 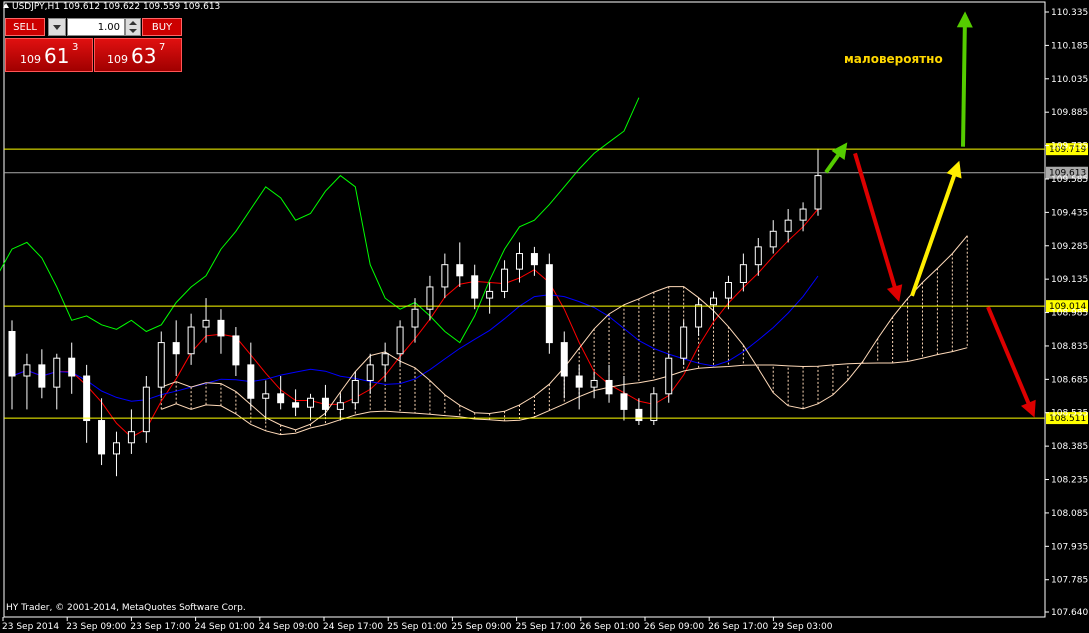 I want to click on y-tick-label: 108.535, so click(x=1069, y=414).